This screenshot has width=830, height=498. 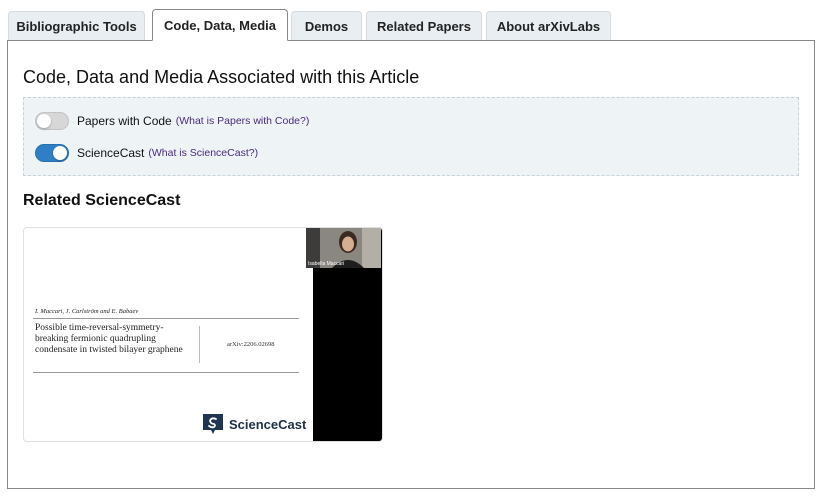 I want to click on what-is-papers-with-code-link: (What is Papers with Code?), so click(x=243, y=121).